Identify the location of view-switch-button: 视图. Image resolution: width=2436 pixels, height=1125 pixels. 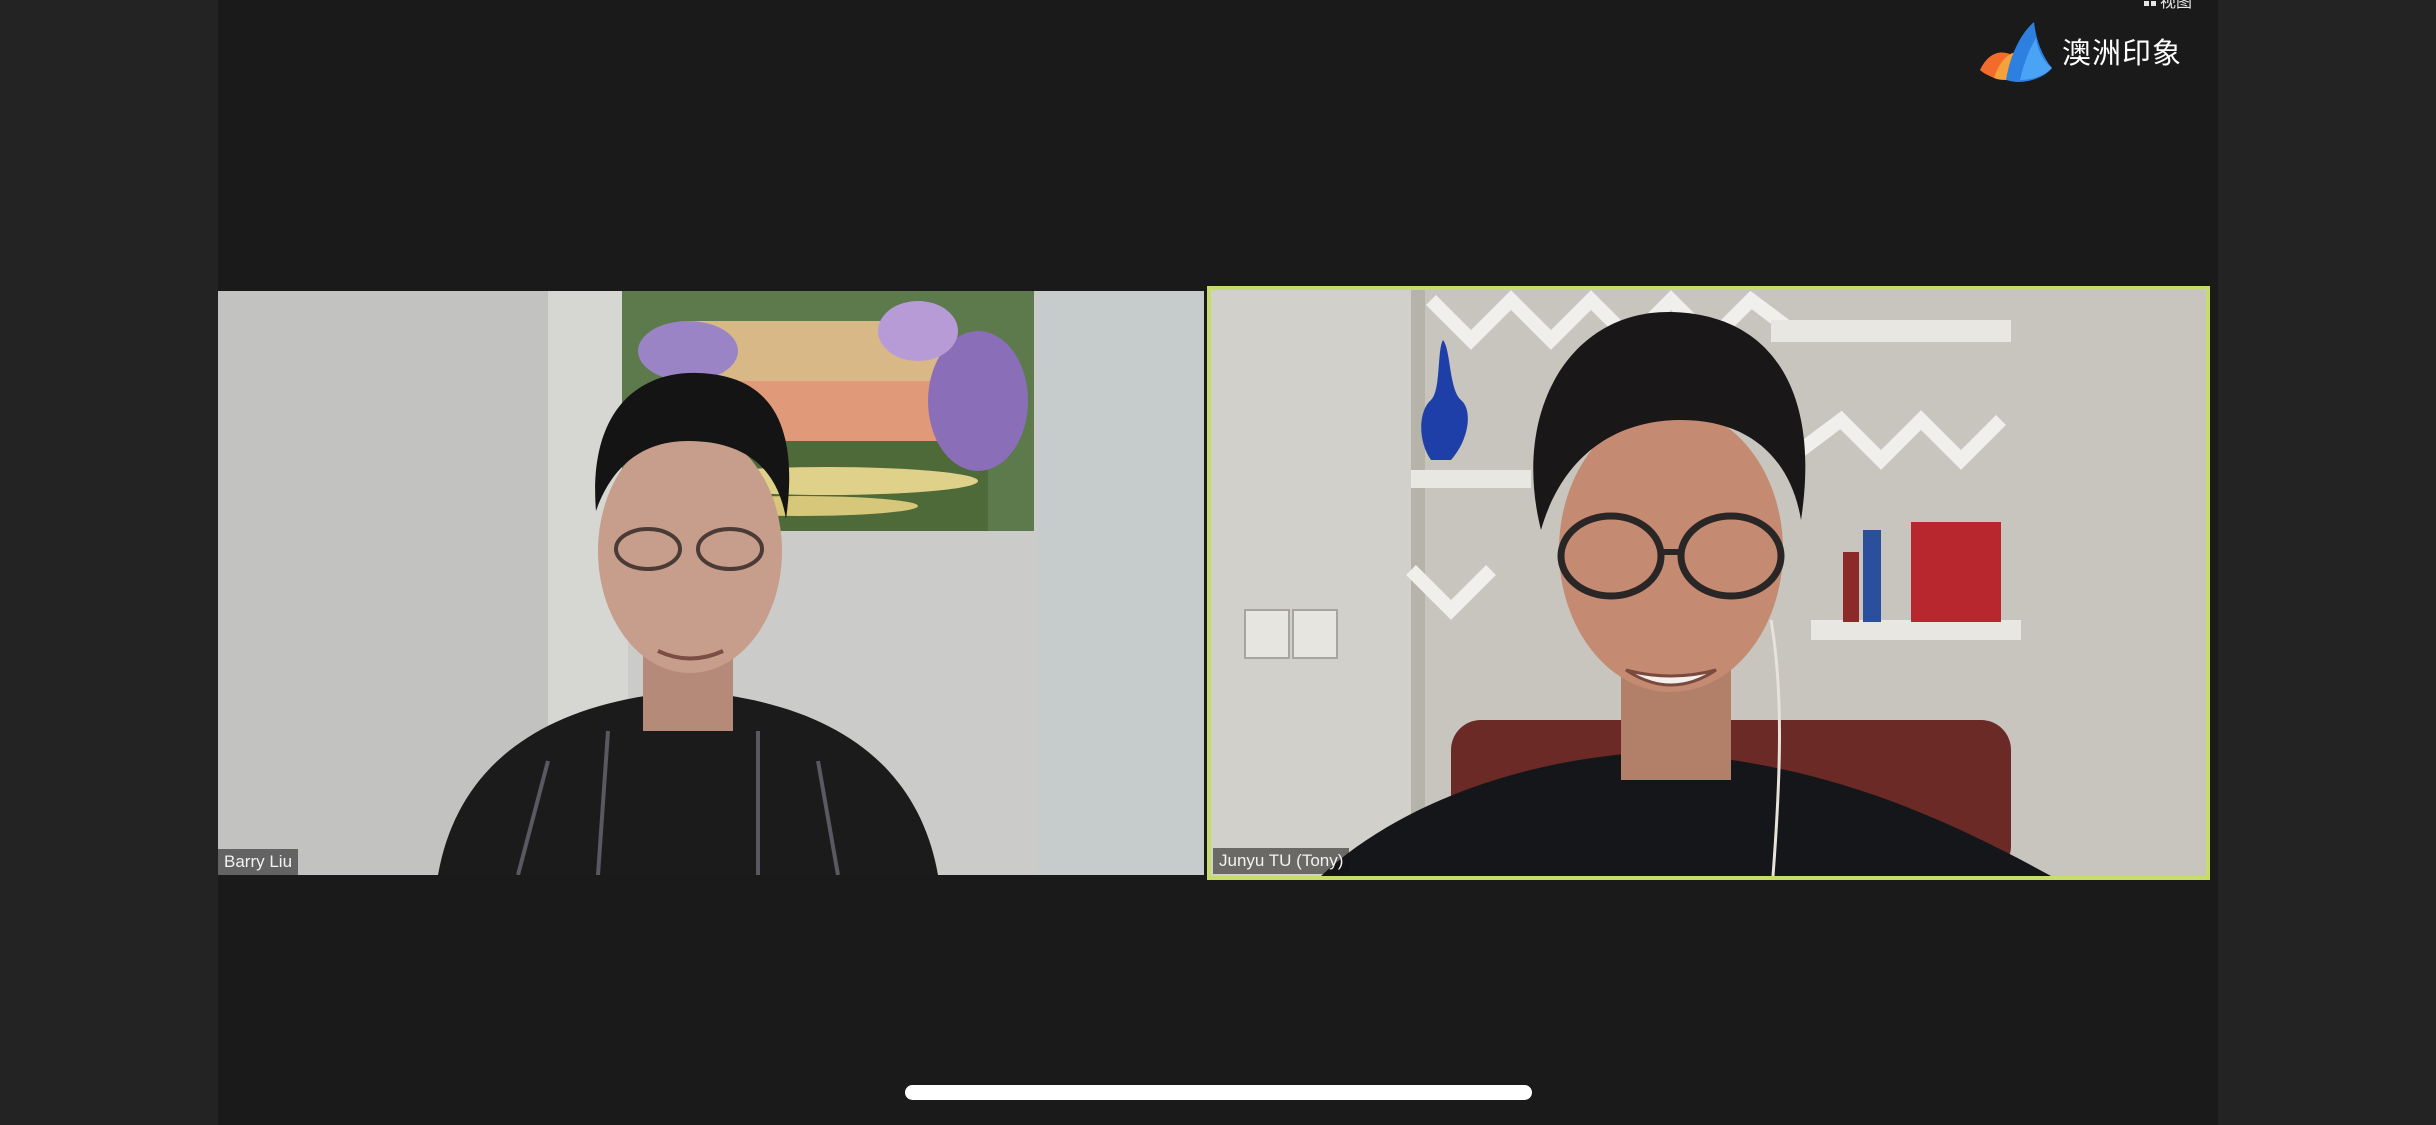
(2168, 5).